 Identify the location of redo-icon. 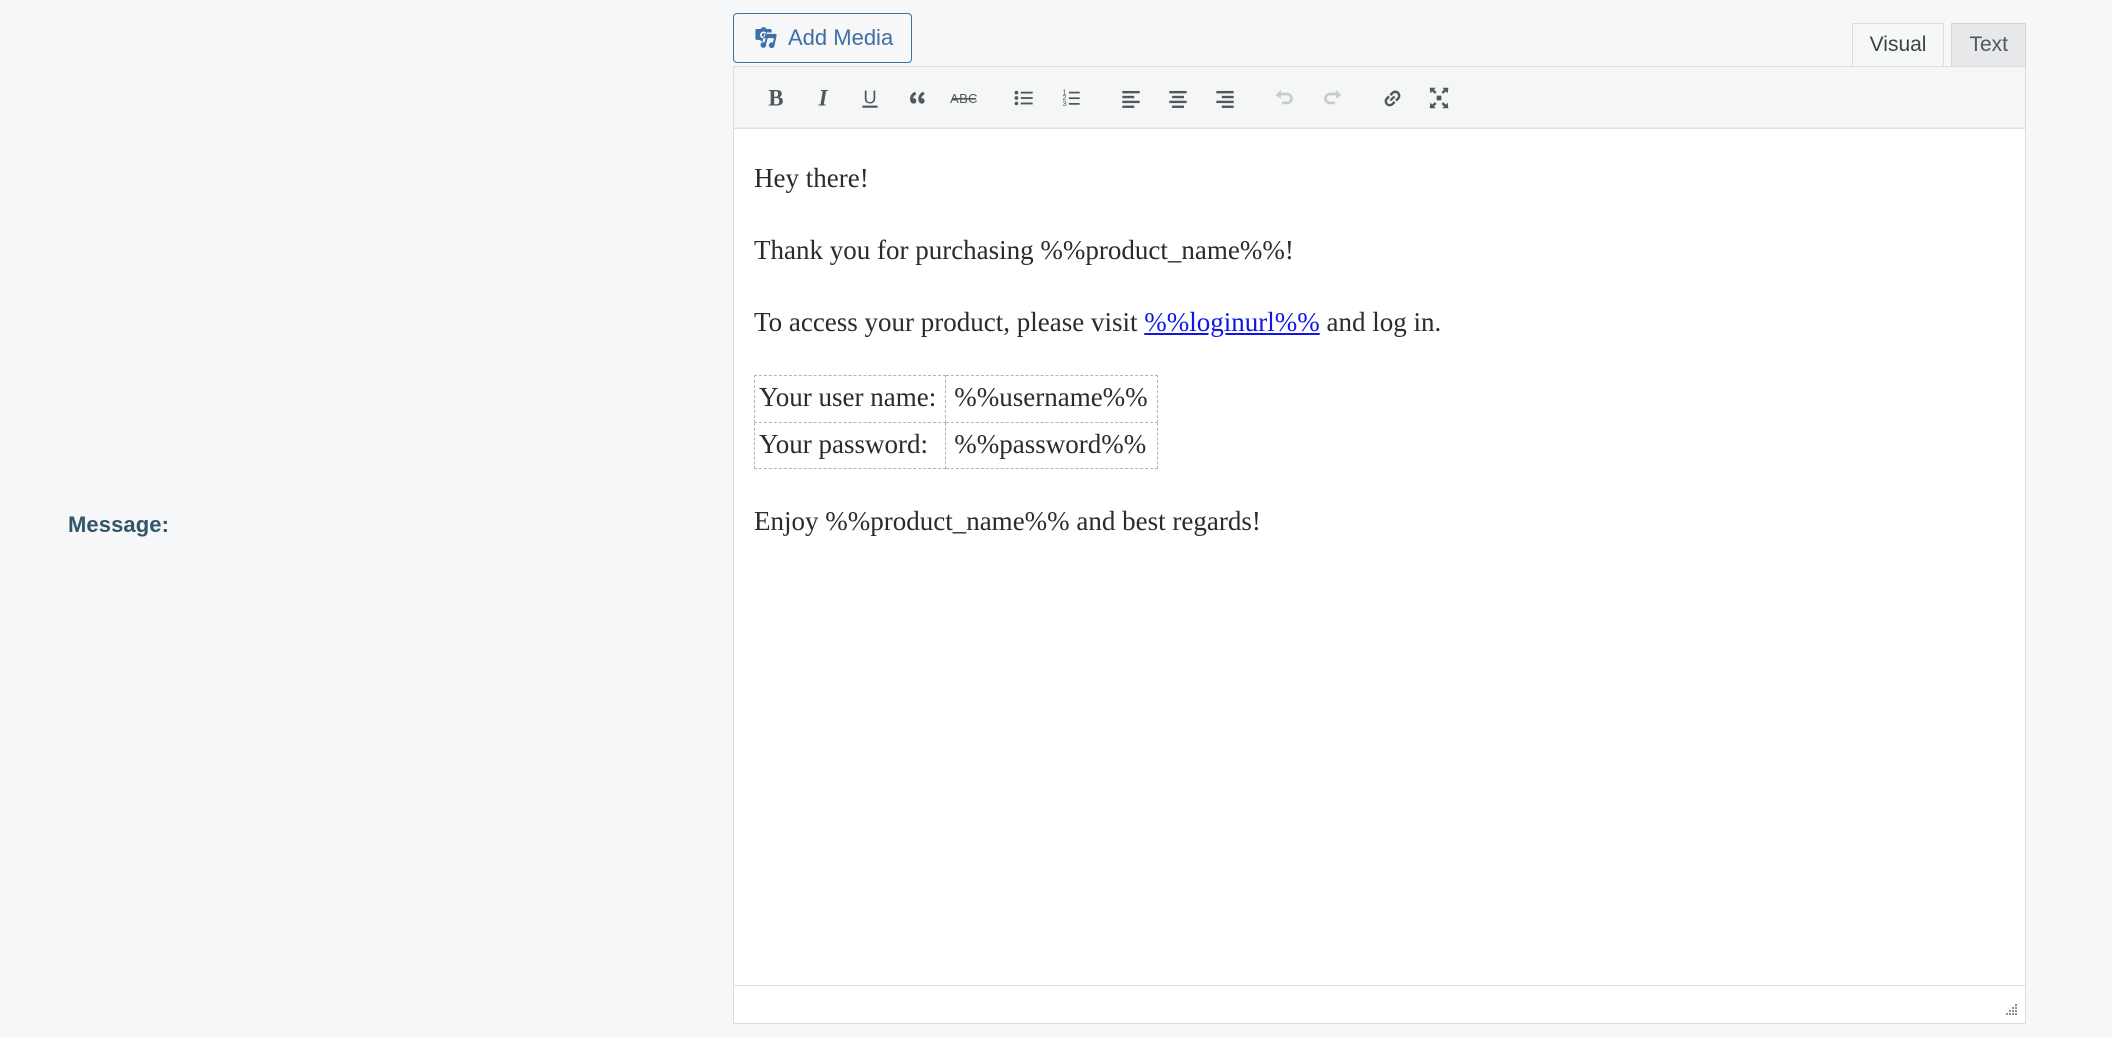
(1333, 96).